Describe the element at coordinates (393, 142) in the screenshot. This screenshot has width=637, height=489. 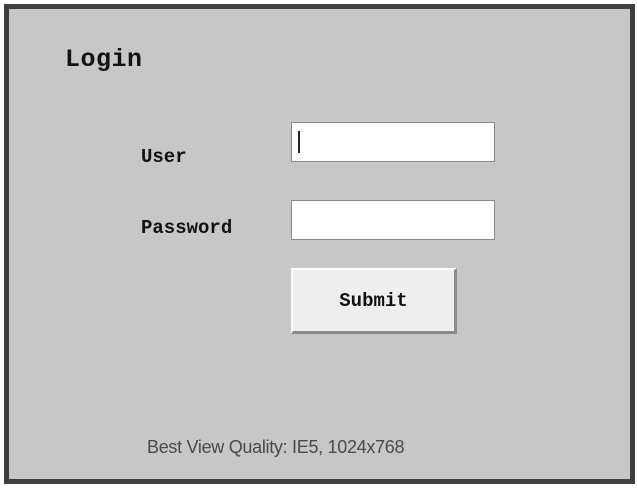
I see `user-input` at that location.